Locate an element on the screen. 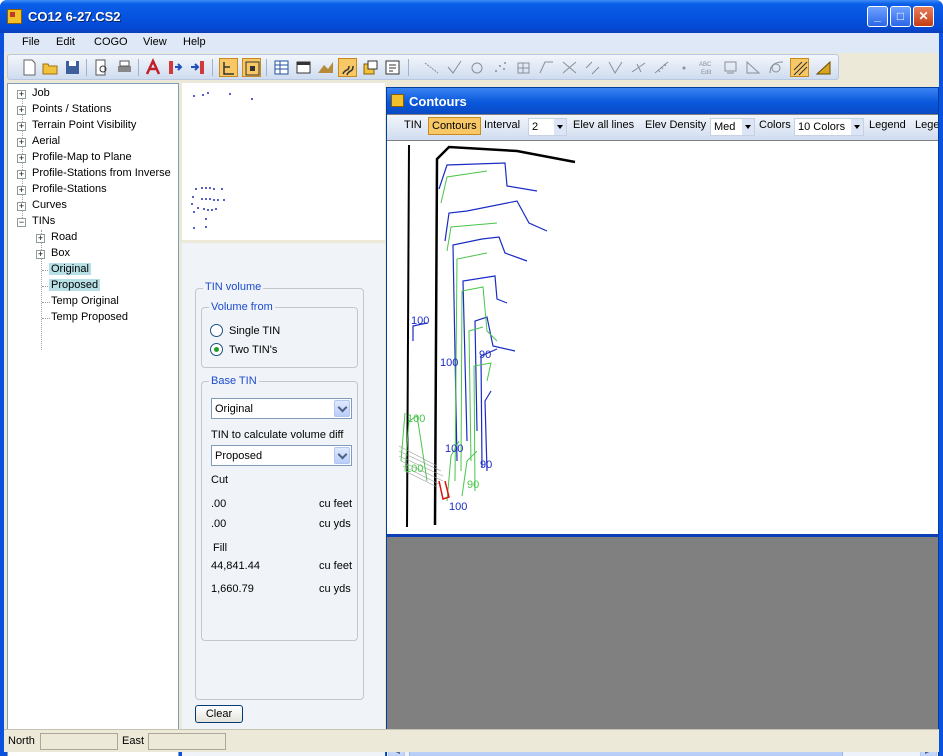 The height and width of the screenshot is (756, 943). print-preview-icon is located at coordinates (101, 67).